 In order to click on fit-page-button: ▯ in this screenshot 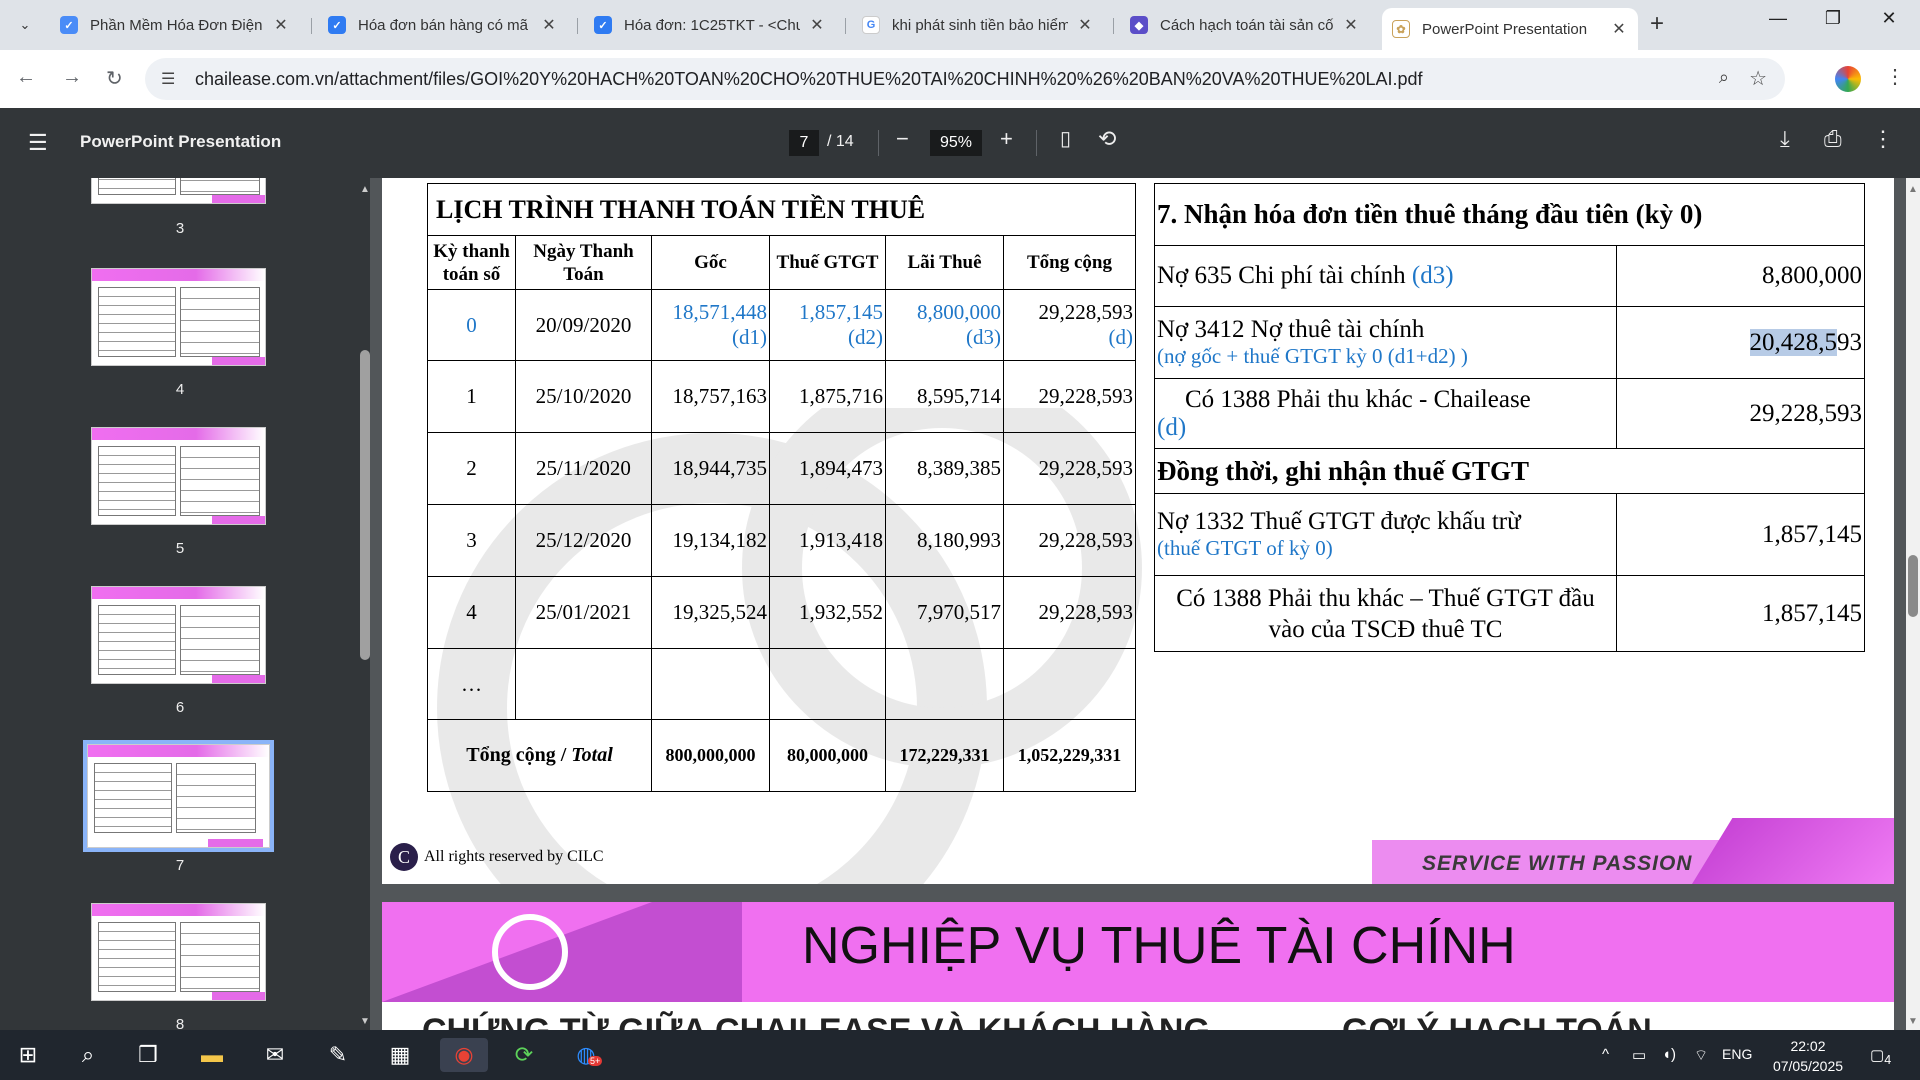, I will do `click(1065, 138)`.